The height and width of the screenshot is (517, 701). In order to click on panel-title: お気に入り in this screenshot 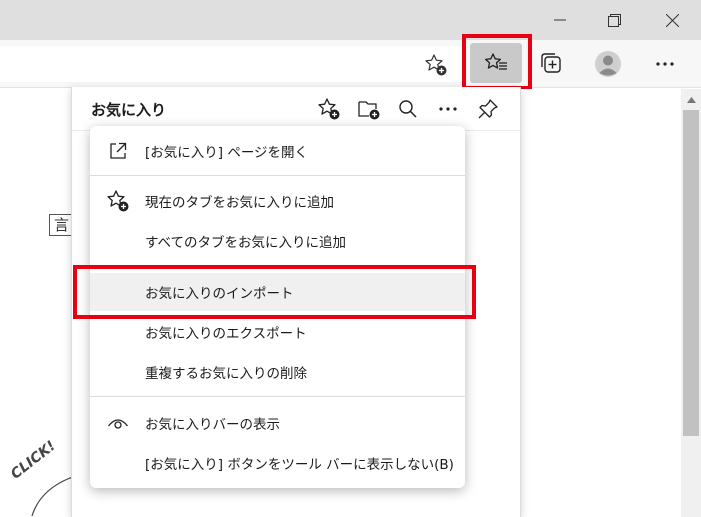, I will do `click(129, 110)`.